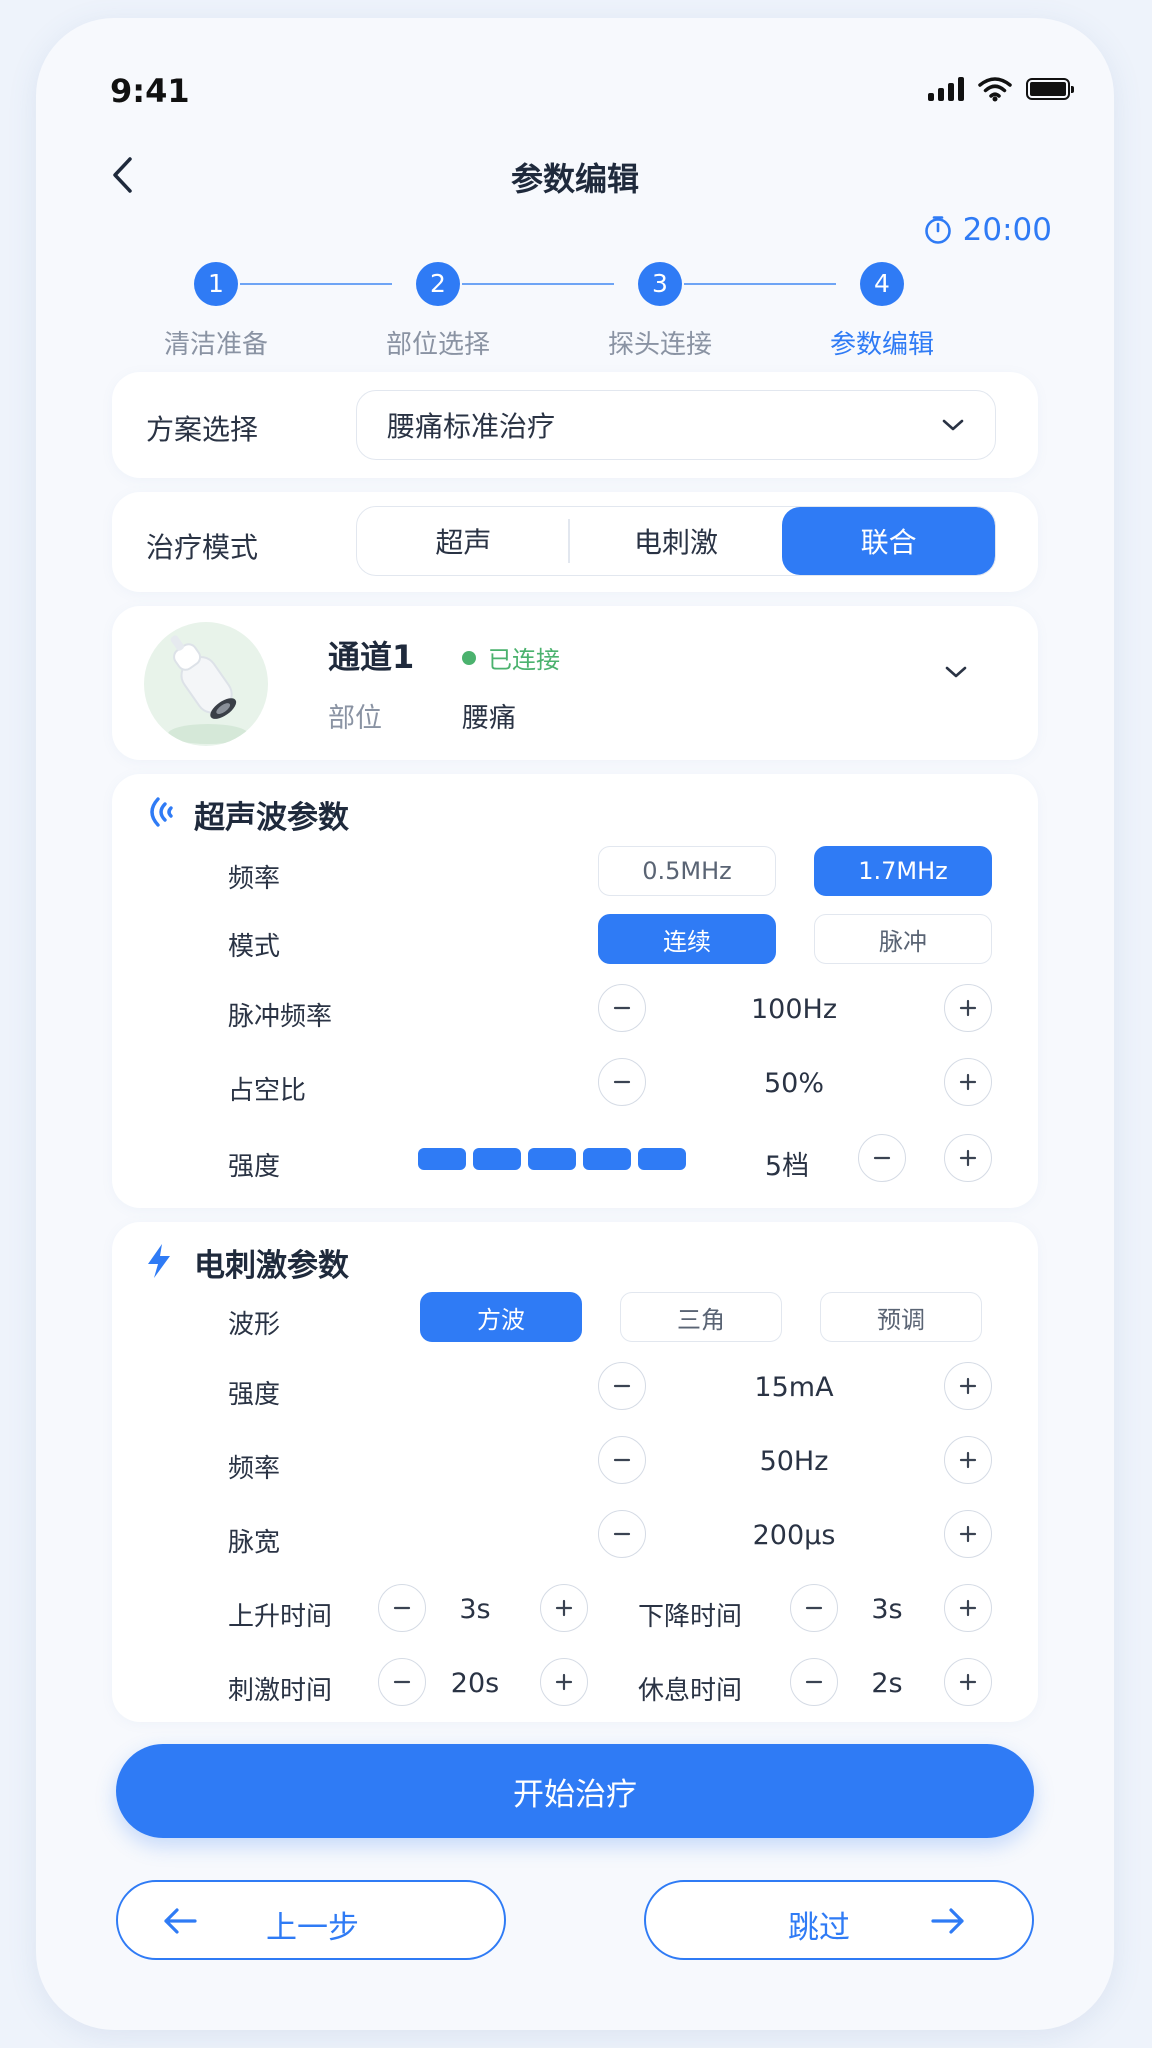 The width and height of the screenshot is (1152, 2048). I want to click on mode-option-ultrasound: 超声, so click(463, 541).